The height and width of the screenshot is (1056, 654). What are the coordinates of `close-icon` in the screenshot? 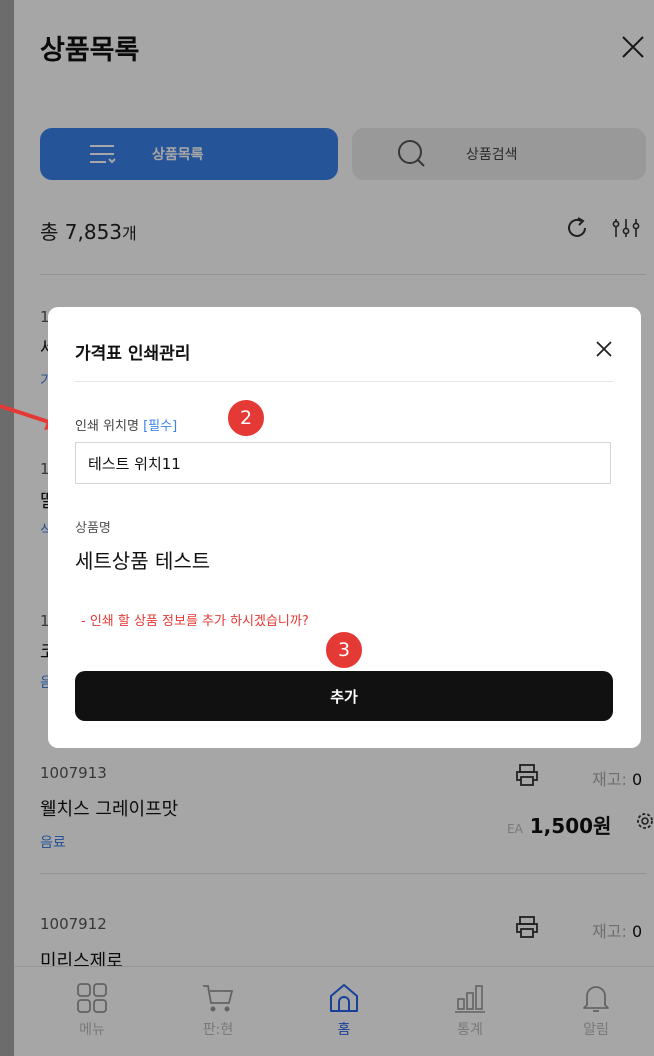 It's located at (604, 349).